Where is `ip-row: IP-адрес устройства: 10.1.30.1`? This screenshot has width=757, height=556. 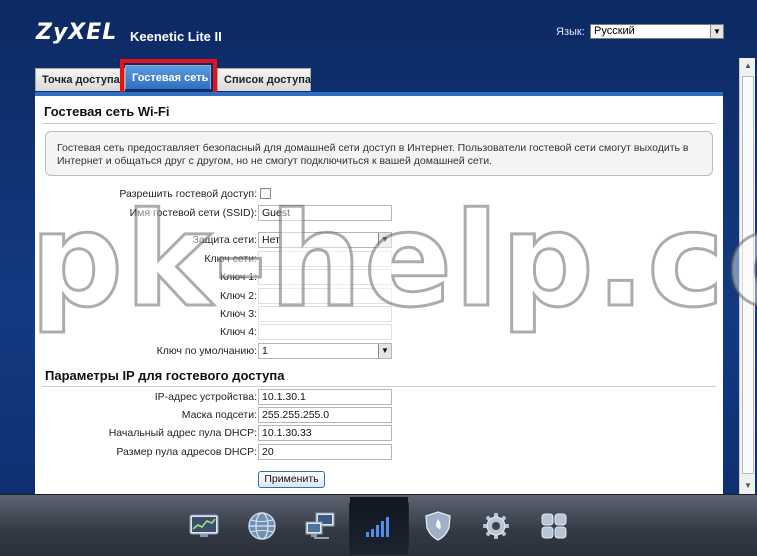
ip-row: IP-адрес устройства: 10.1.30.1 is located at coordinates (379, 397).